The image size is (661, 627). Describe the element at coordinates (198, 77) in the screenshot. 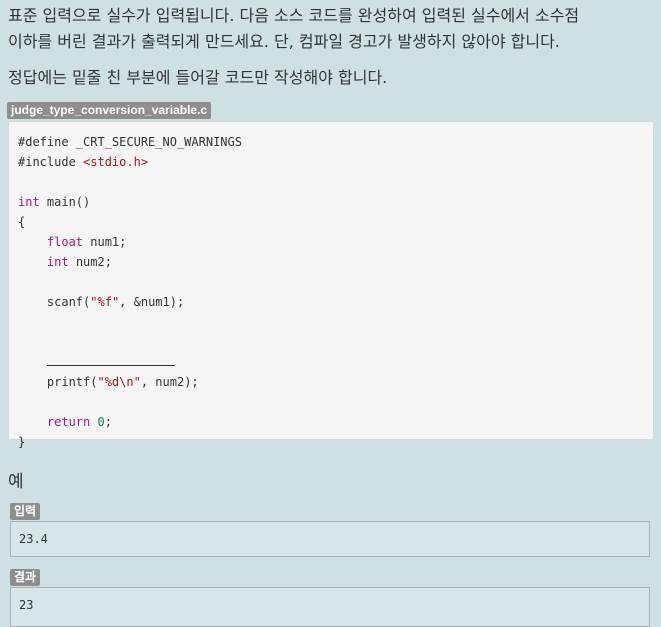

I see `problem-instruction: 정답에는 밑줄 친 부분에 들어갈 코드만 작성해야 합니다.` at that location.